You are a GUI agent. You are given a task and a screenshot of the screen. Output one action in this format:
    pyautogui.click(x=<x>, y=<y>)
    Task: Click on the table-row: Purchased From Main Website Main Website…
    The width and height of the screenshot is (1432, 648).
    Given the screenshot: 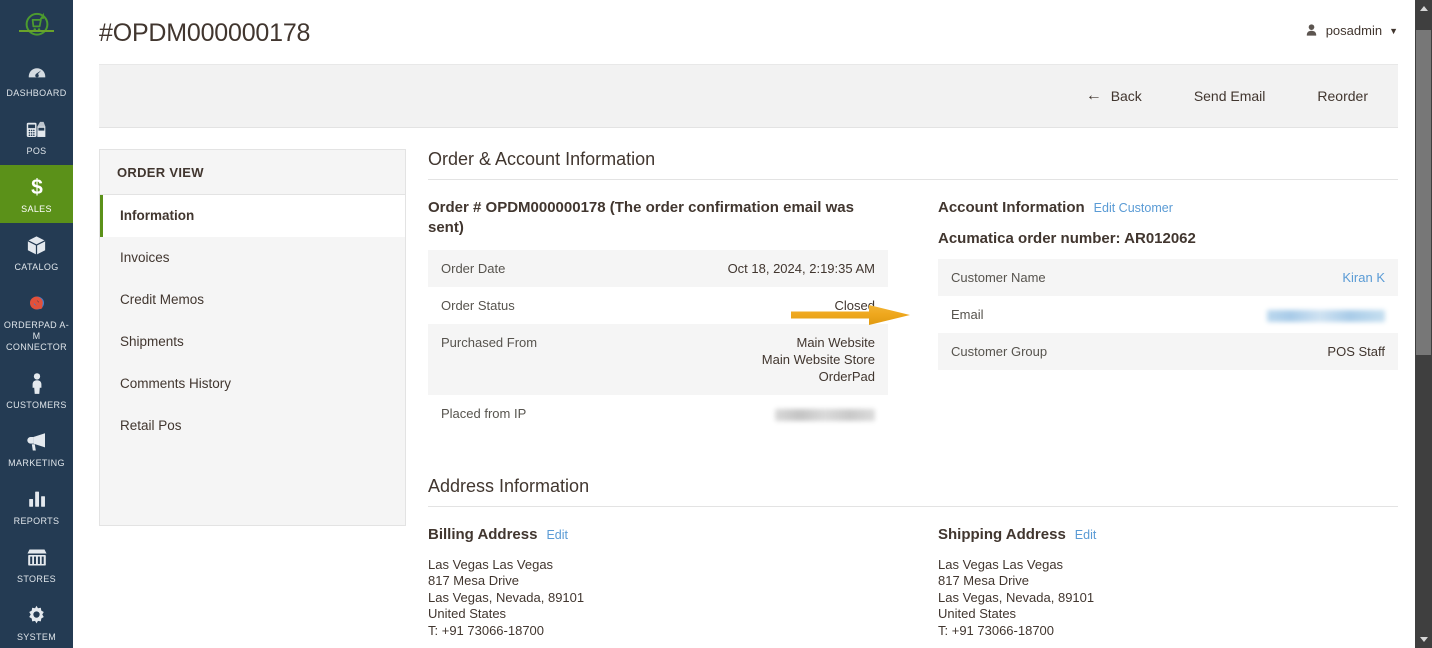 What is the action you would take?
    pyautogui.click(x=658, y=359)
    